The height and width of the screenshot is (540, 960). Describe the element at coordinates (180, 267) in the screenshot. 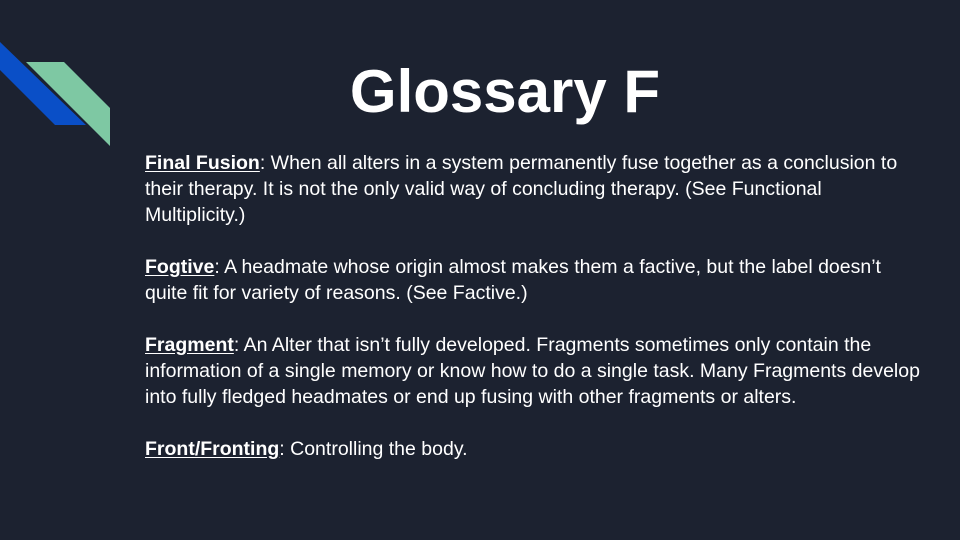

I see `glossary-term: Fogtive` at that location.